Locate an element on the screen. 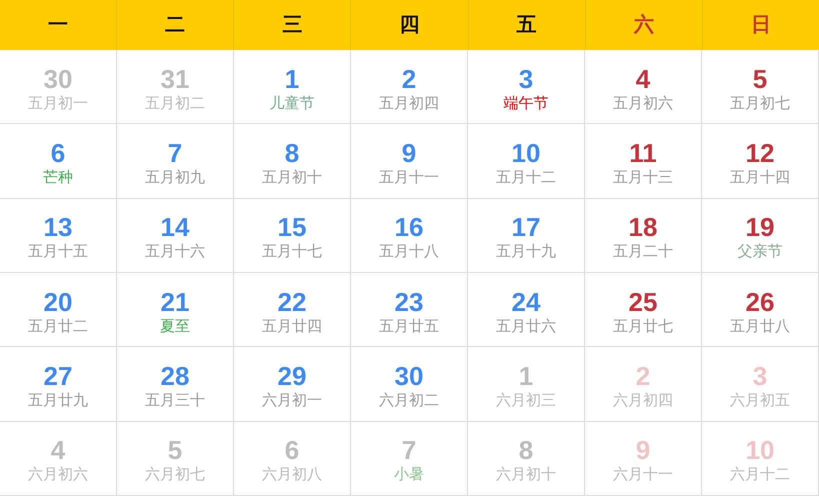 Image resolution: width=819 pixels, height=496 pixels. lunar-date: 五月初一 is located at coordinates (58, 104).